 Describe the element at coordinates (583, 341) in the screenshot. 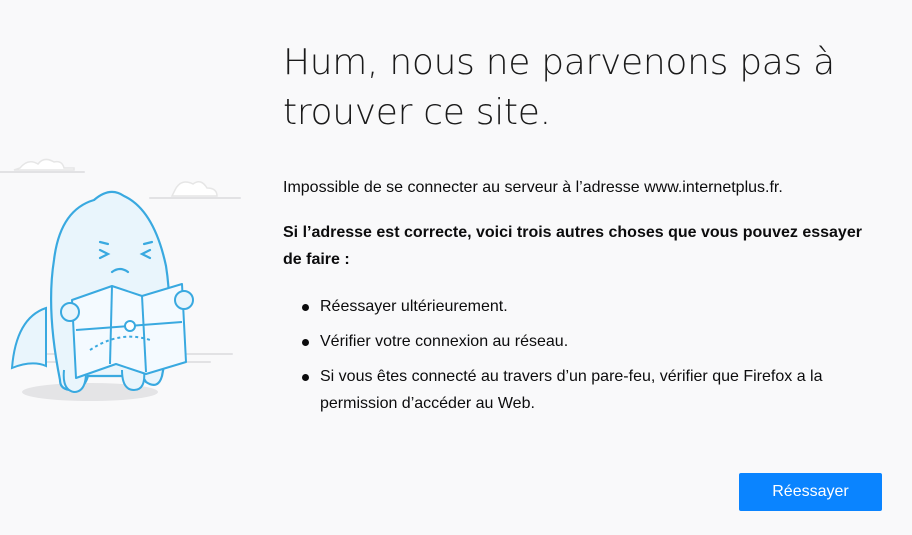

I see `list-item: Vérifier votre connexion au réseau.` at that location.